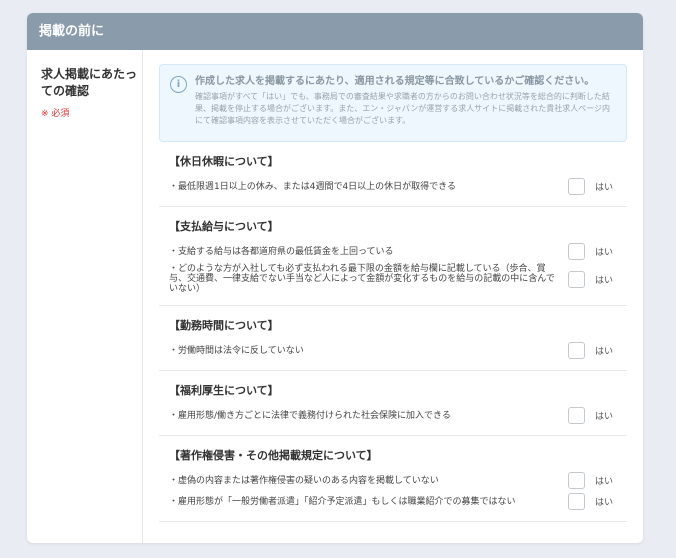 The image size is (676, 558). Describe the element at coordinates (395, 81) in the screenshot. I see `notice-main-text: 作成した求人を掲載するにあたり、適用される規定等に合致しているかご確認ください。` at that location.